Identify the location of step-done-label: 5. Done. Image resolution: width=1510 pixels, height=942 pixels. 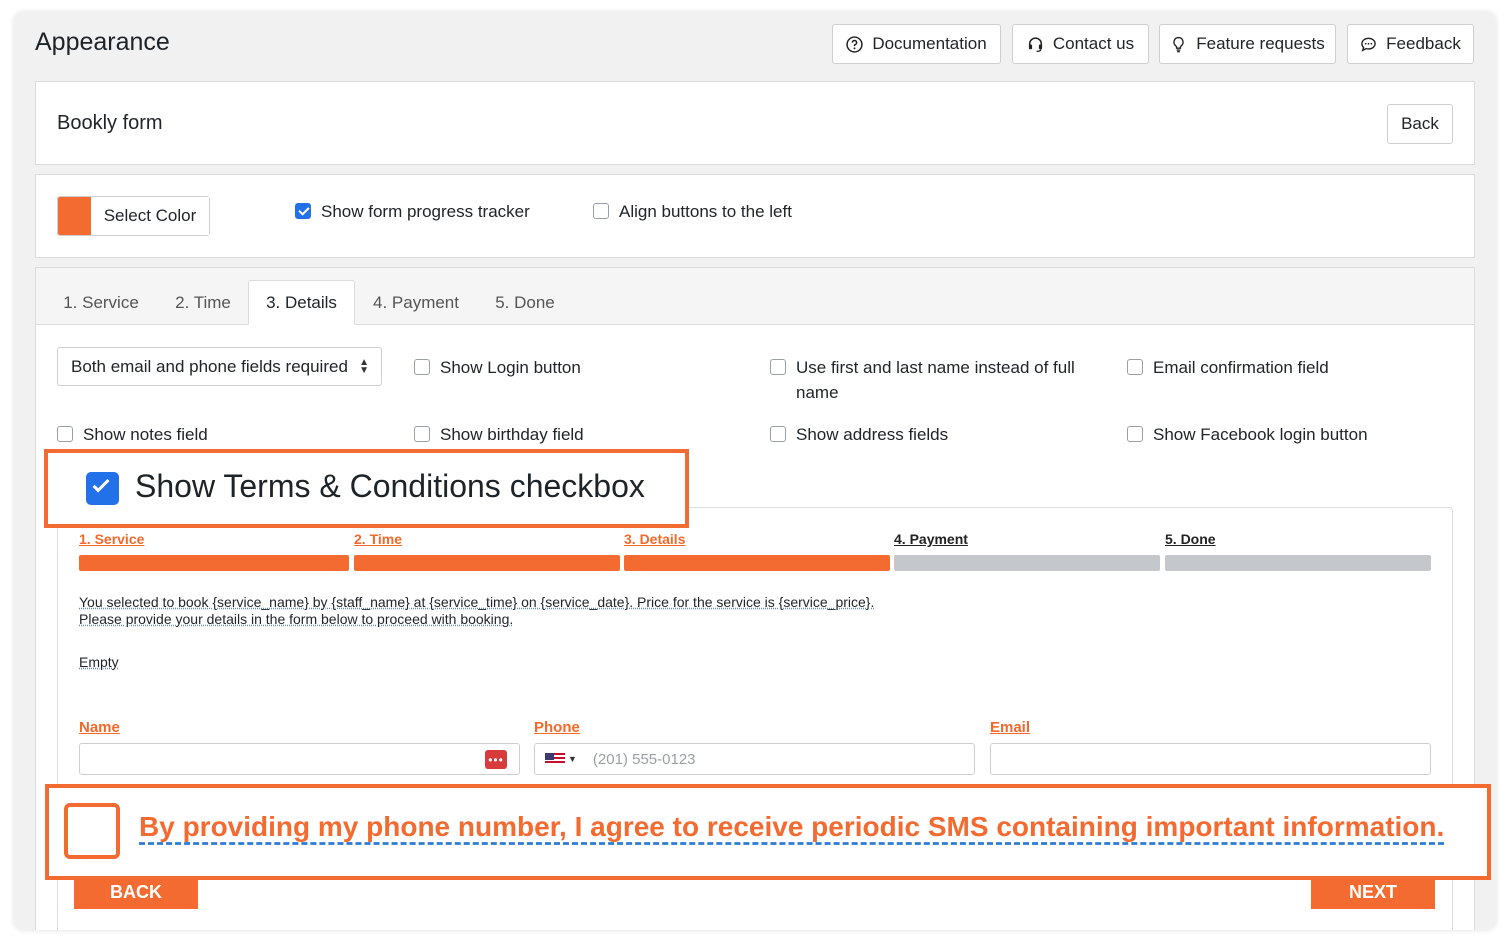
(1190, 539).